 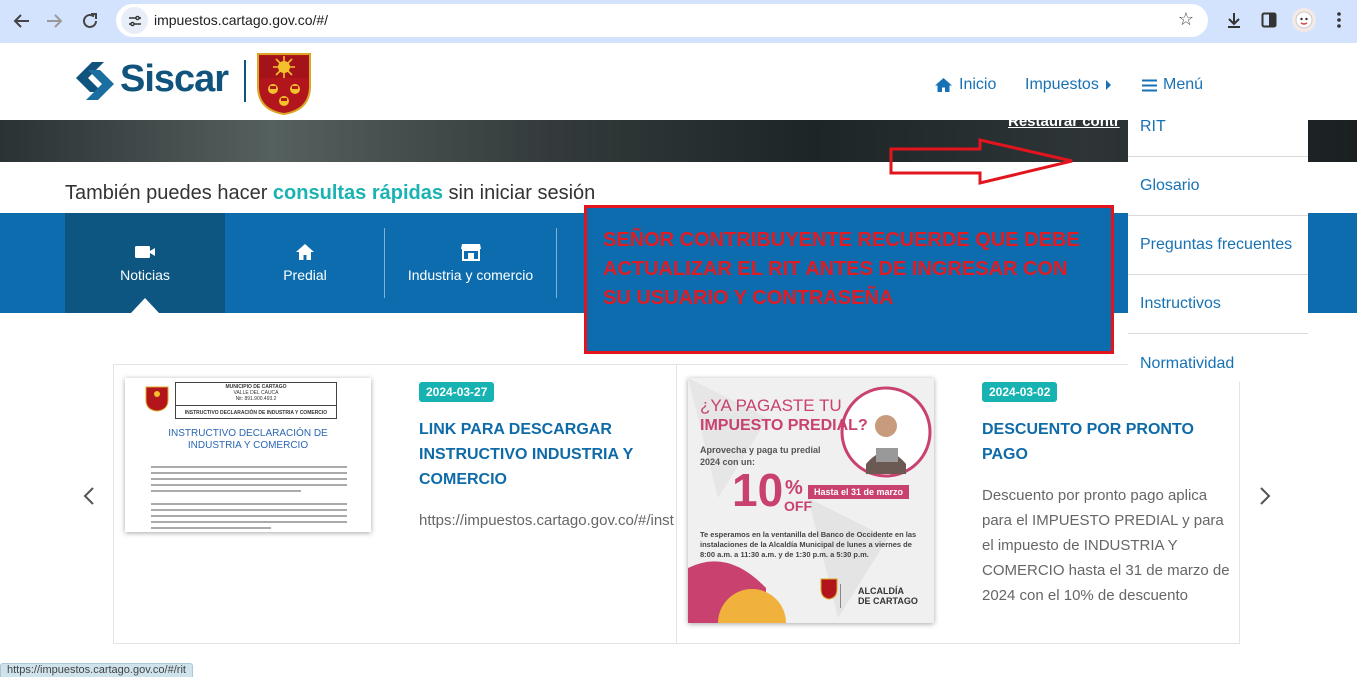 I want to click on tab-industria-comercio-label: Industria y comercio, so click(x=470, y=275).